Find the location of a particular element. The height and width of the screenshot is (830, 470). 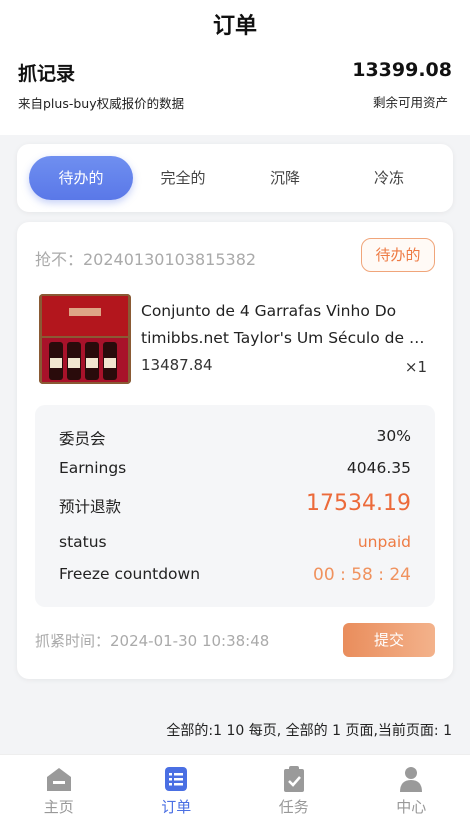

grab-time: 抓紧时间：2024-01-30 10:38:48 is located at coordinates (152, 641).